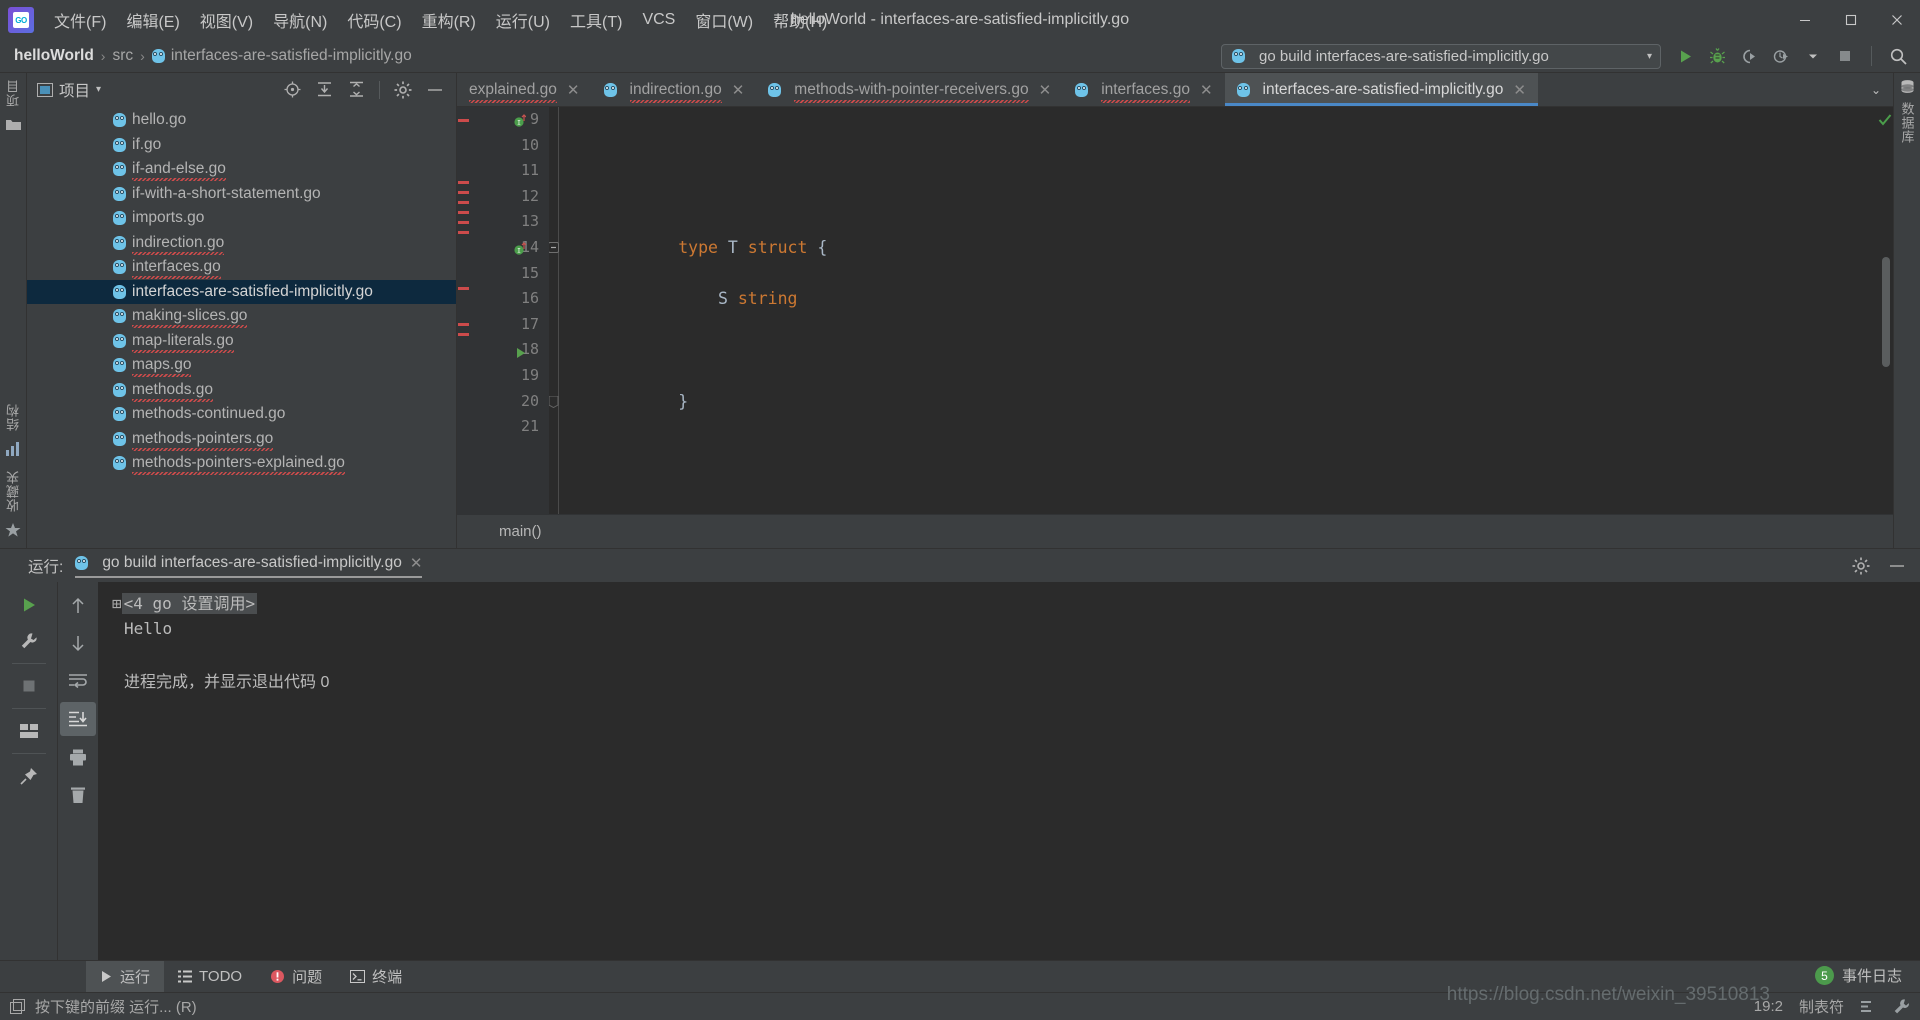 This screenshot has height=1020, width=1920. I want to click on expand-command-icon: ⊞, so click(117, 603).